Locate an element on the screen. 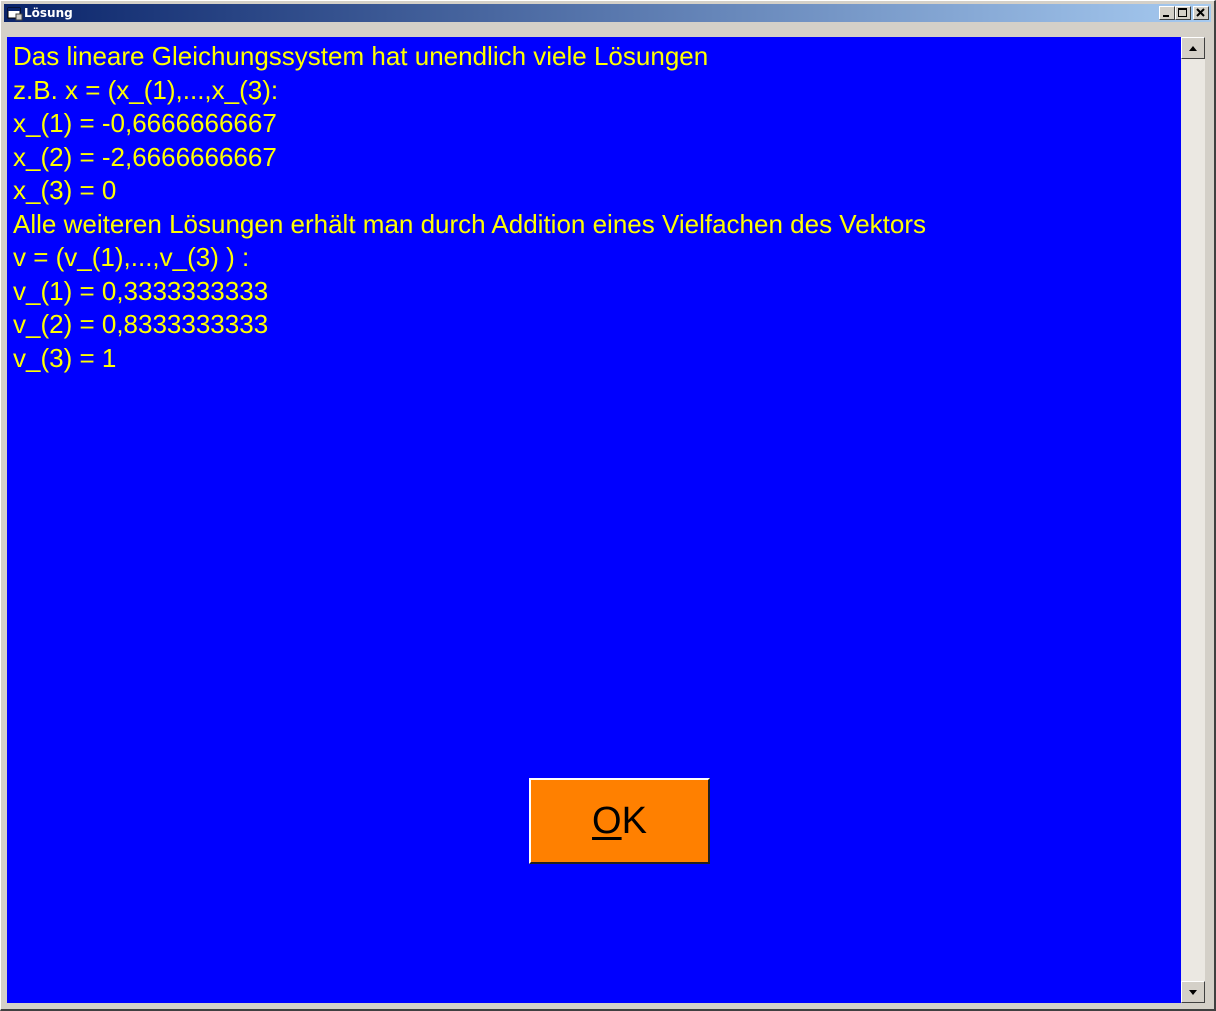  window-title: Lösung is located at coordinates (48, 13).